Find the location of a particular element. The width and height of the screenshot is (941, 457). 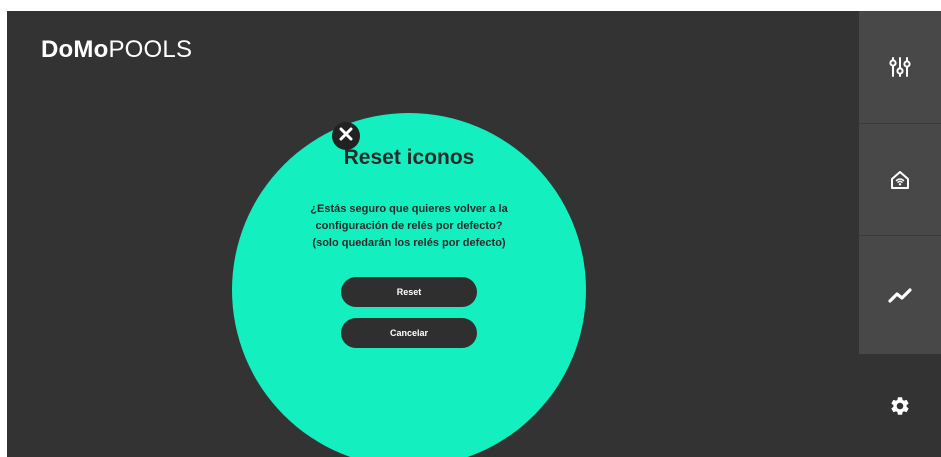

dialog-message-line: ¿Estás seguro que quieres volver a la is located at coordinates (409, 209).